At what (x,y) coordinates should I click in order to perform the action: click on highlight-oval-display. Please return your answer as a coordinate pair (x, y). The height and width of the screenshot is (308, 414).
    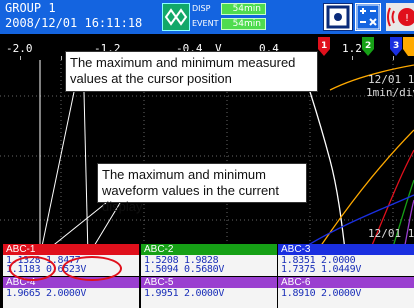
    Looking at the image, I should click on (92, 268).